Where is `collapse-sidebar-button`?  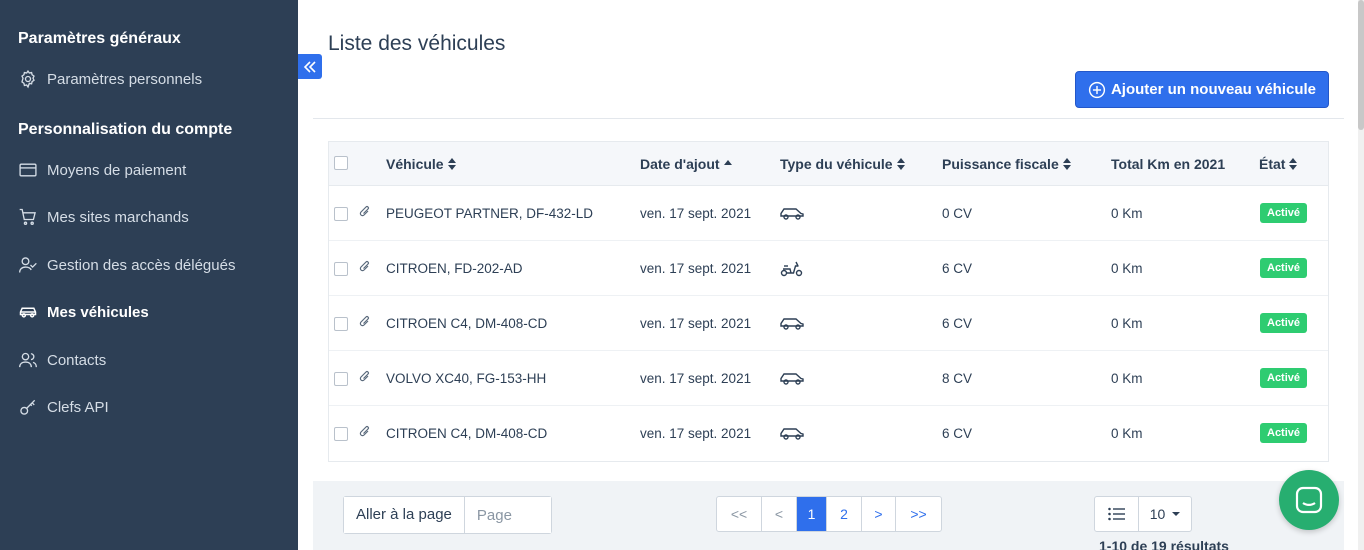 collapse-sidebar-button is located at coordinates (310, 66).